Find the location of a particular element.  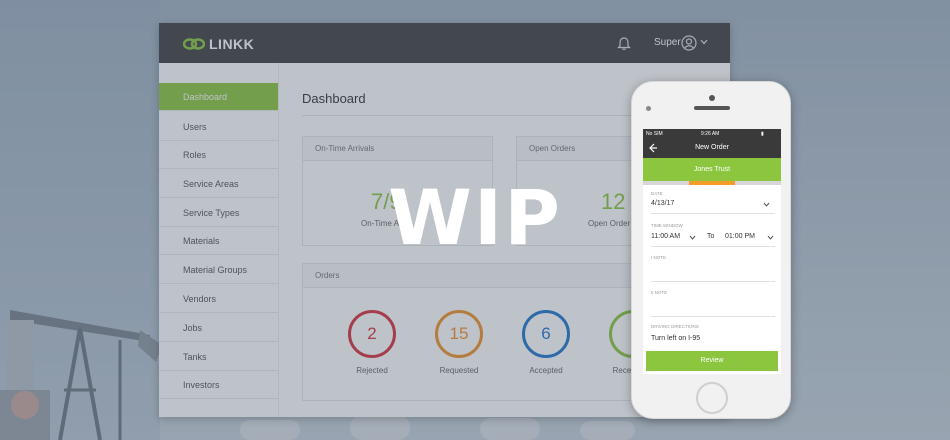

sidebar-item-users: Users is located at coordinates (218, 127).